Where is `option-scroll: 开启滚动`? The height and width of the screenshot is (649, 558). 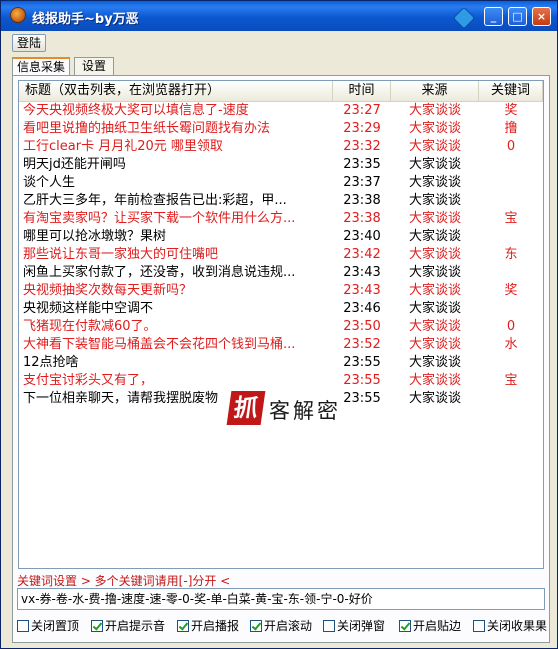 option-scroll: 开启滚动 is located at coordinates (281, 627).